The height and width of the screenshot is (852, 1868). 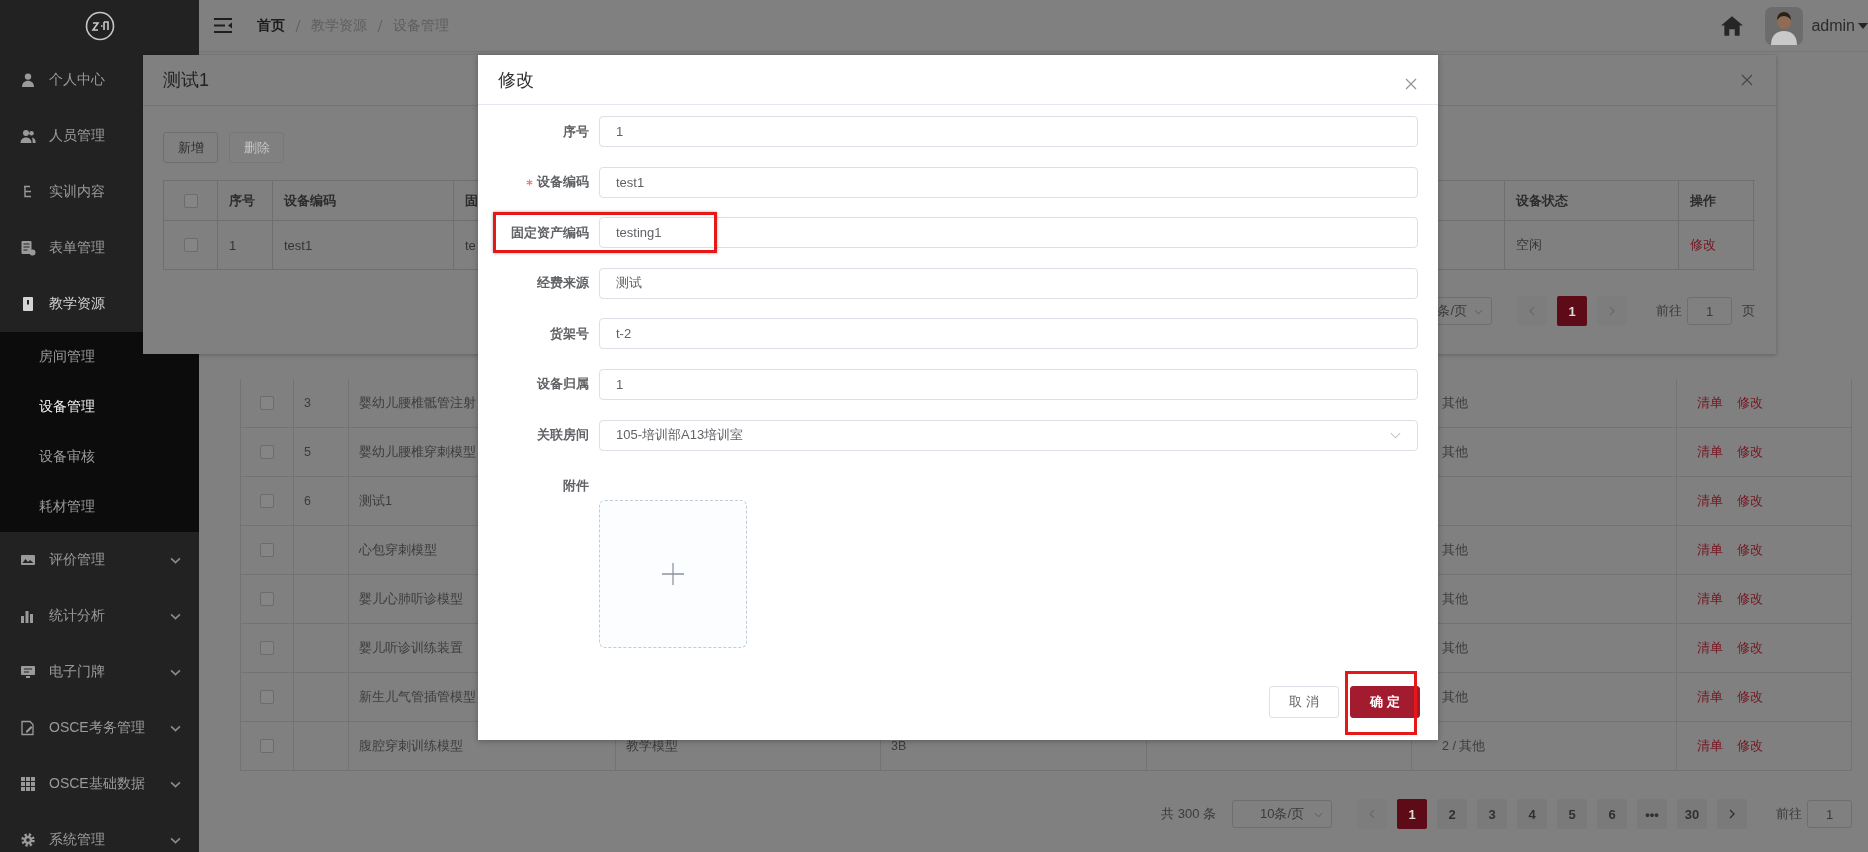 I want to click on avatar, so click(x=1784, y=25).